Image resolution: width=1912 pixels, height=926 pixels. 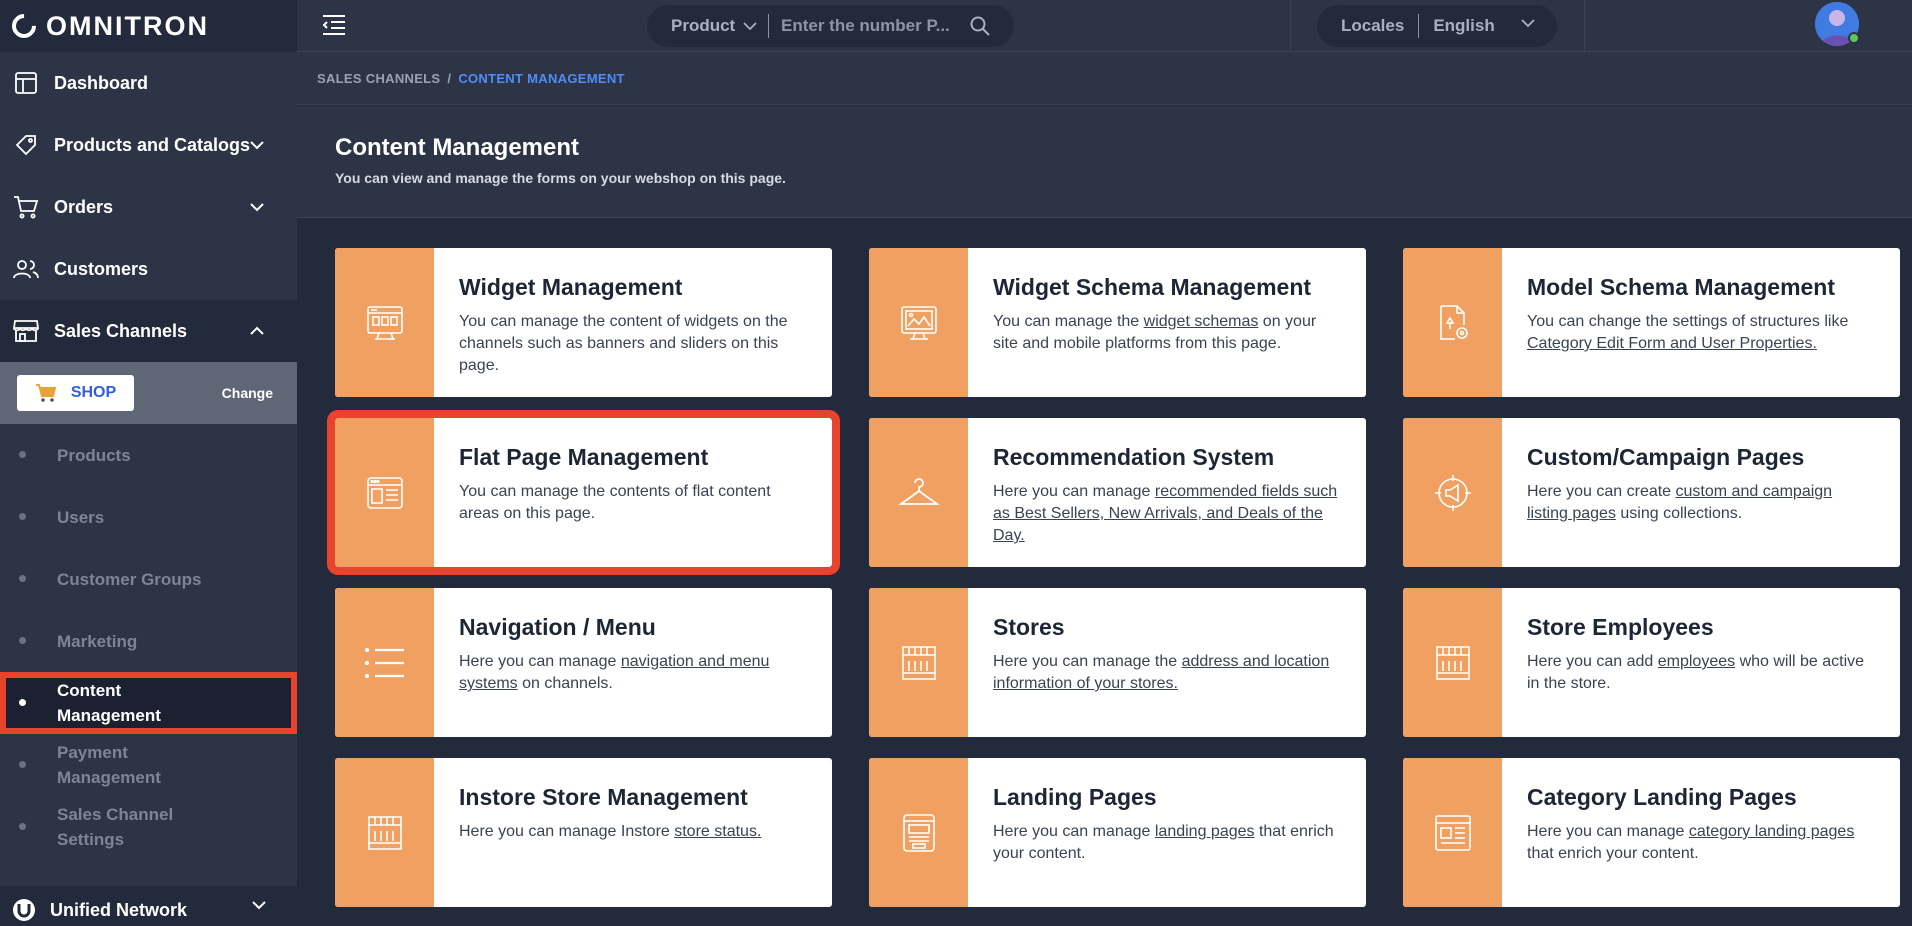 What do you see at coordinates (1679, 513) in the screenshot?
I see `card-desc-text: using collections.` at bounding box center [1679, 513].